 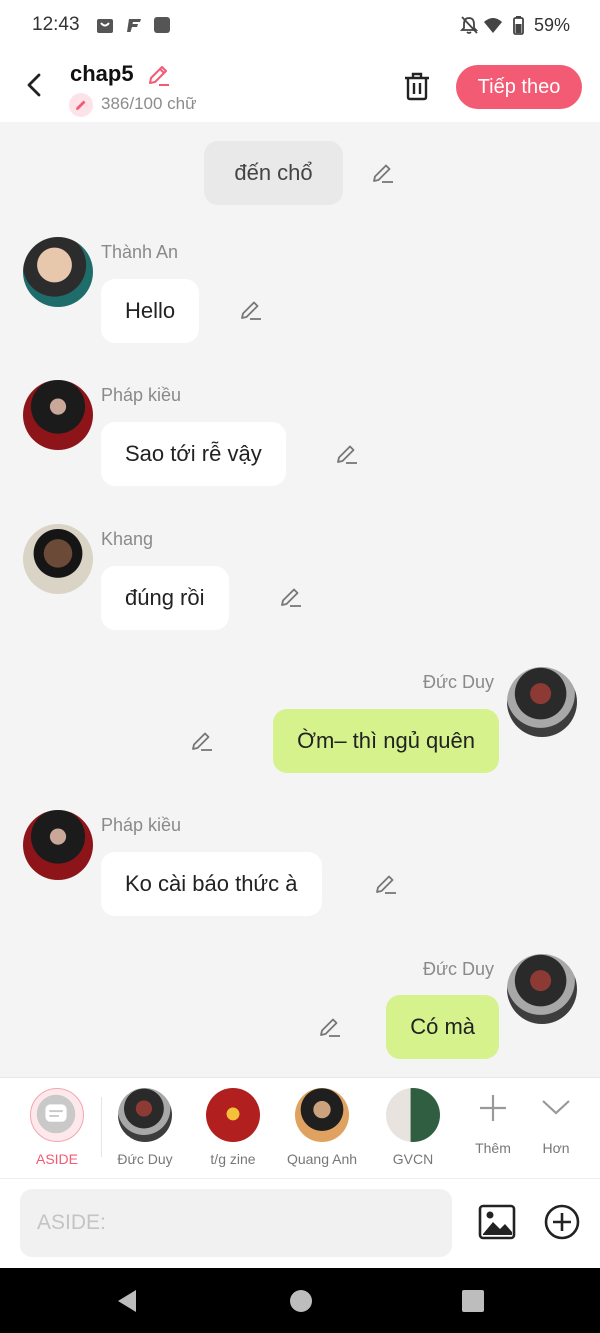 I want to click on wifi-icon, so click(x=493, y=25).